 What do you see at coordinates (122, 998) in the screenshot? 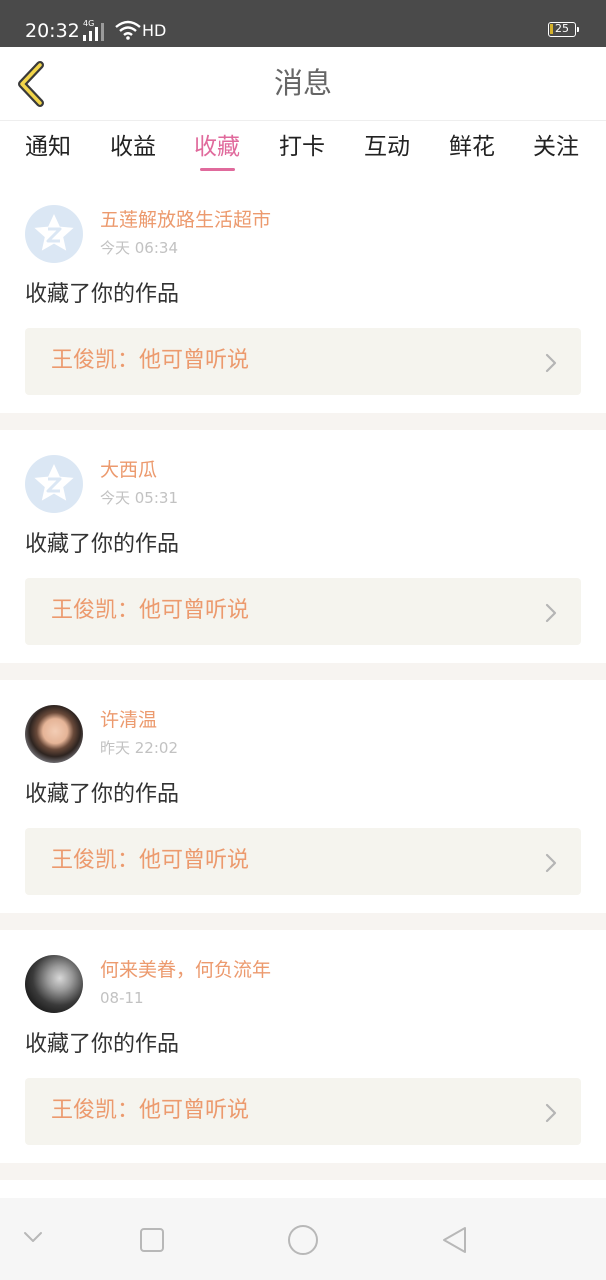
I see `timestamp: 08-11` at bounding box center [122, 998].